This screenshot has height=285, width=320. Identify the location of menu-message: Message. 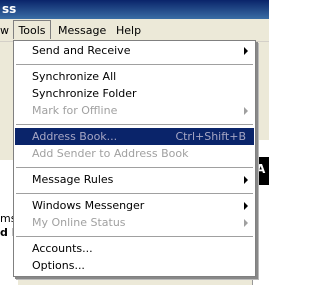
(82, 30).